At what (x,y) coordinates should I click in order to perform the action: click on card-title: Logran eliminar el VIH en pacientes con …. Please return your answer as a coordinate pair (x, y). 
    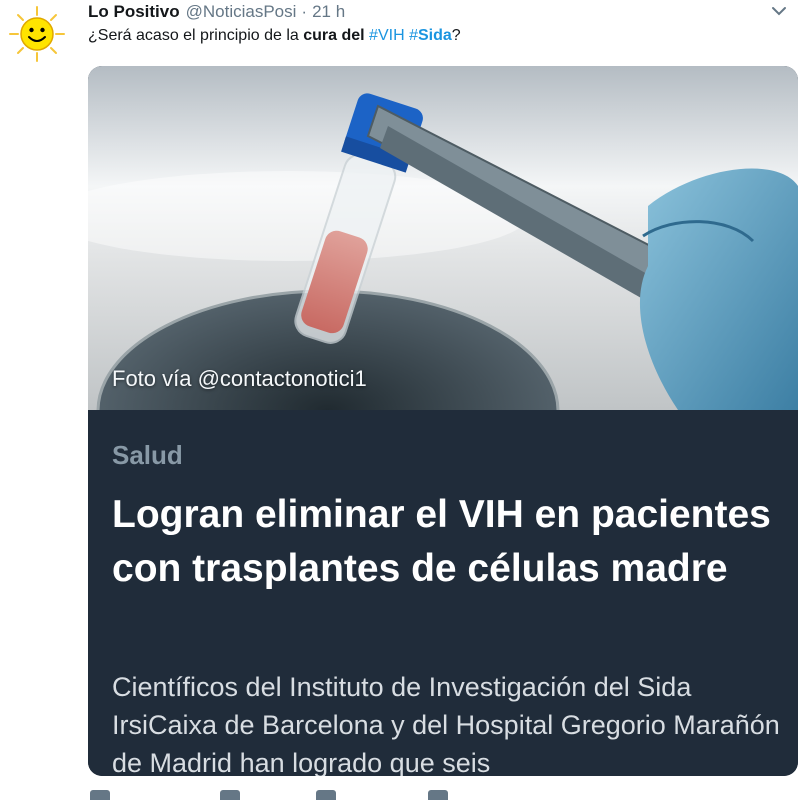
    Looking at the image, I should click on (442, 542).